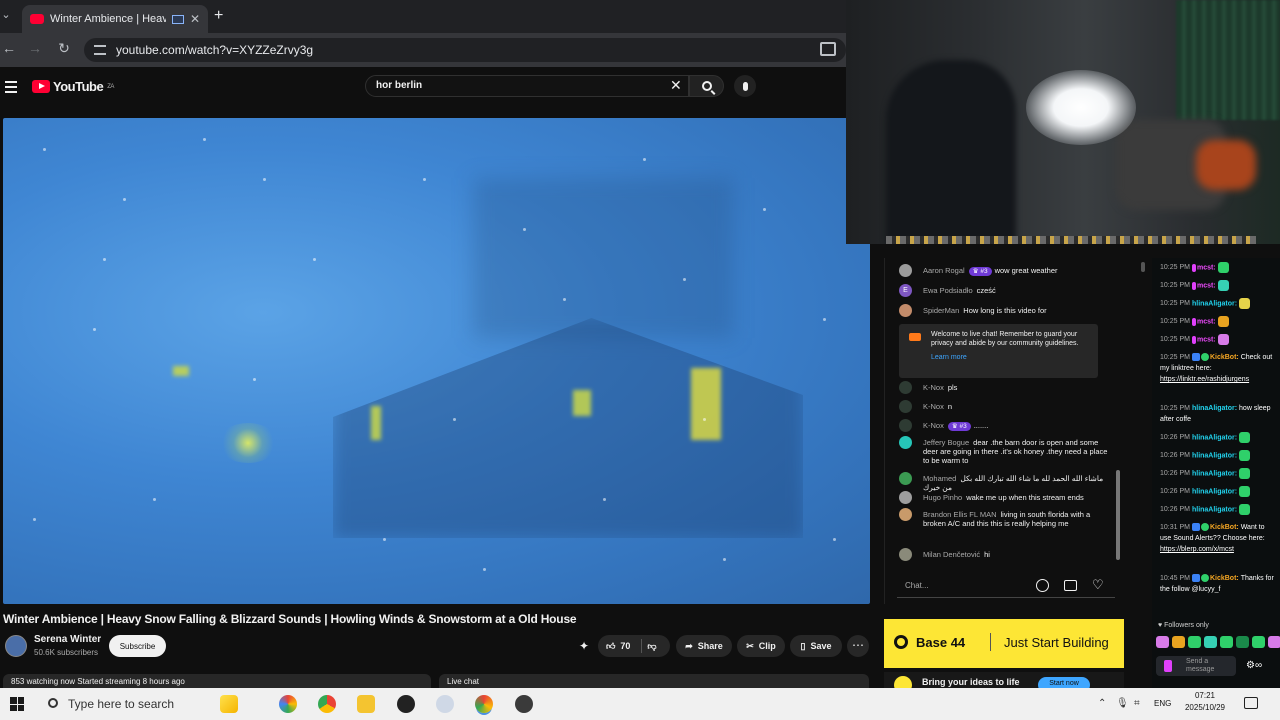  What do you see at coordinates (288, 704) in the screenshot?
I see `photos-icon` at bounding box center [288, 704].